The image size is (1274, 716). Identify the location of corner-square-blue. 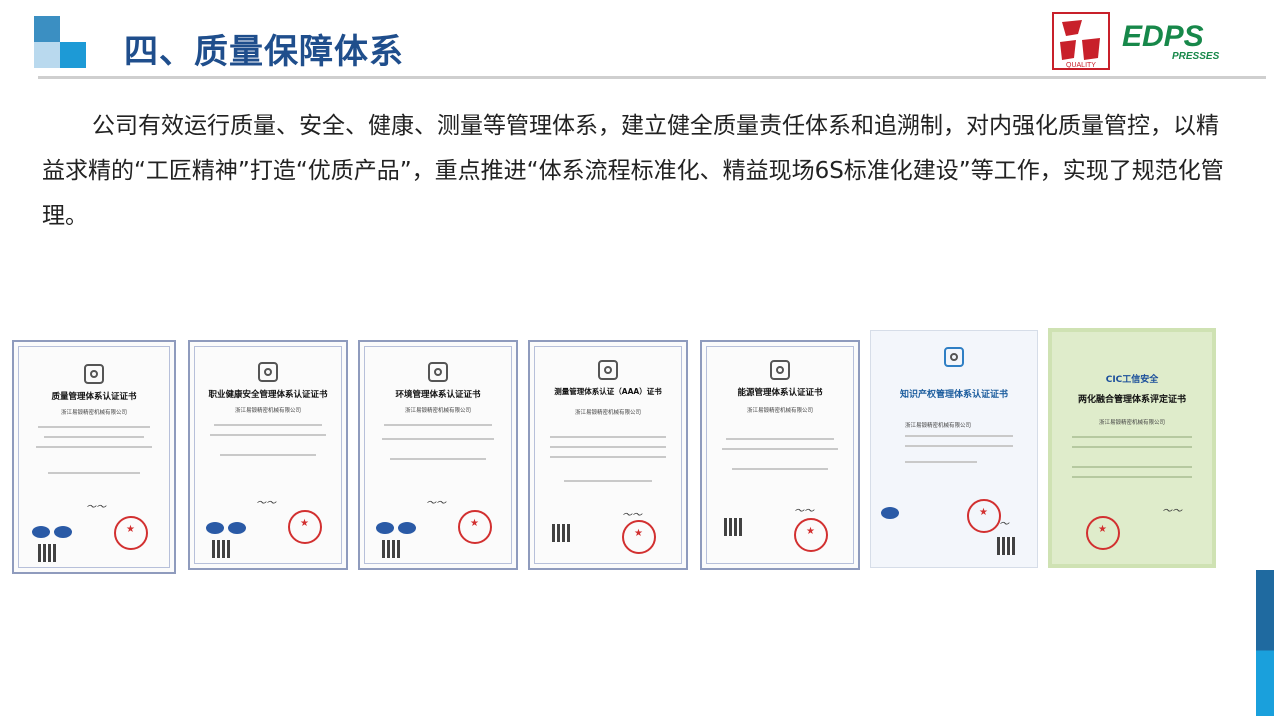
(73, 55).